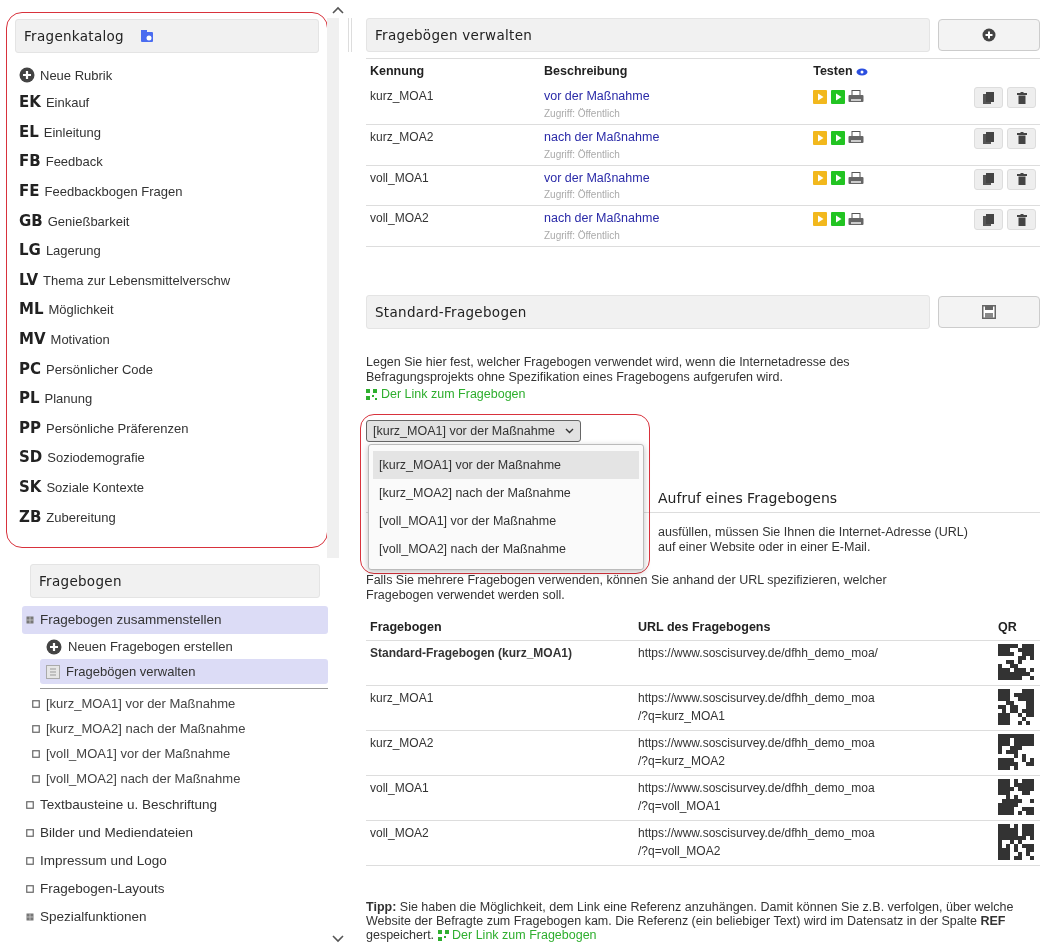  Describe the element at coordinates (175, 889) in the screenshot. I see `nav-item: Fragebogen-Layouts` at that location.